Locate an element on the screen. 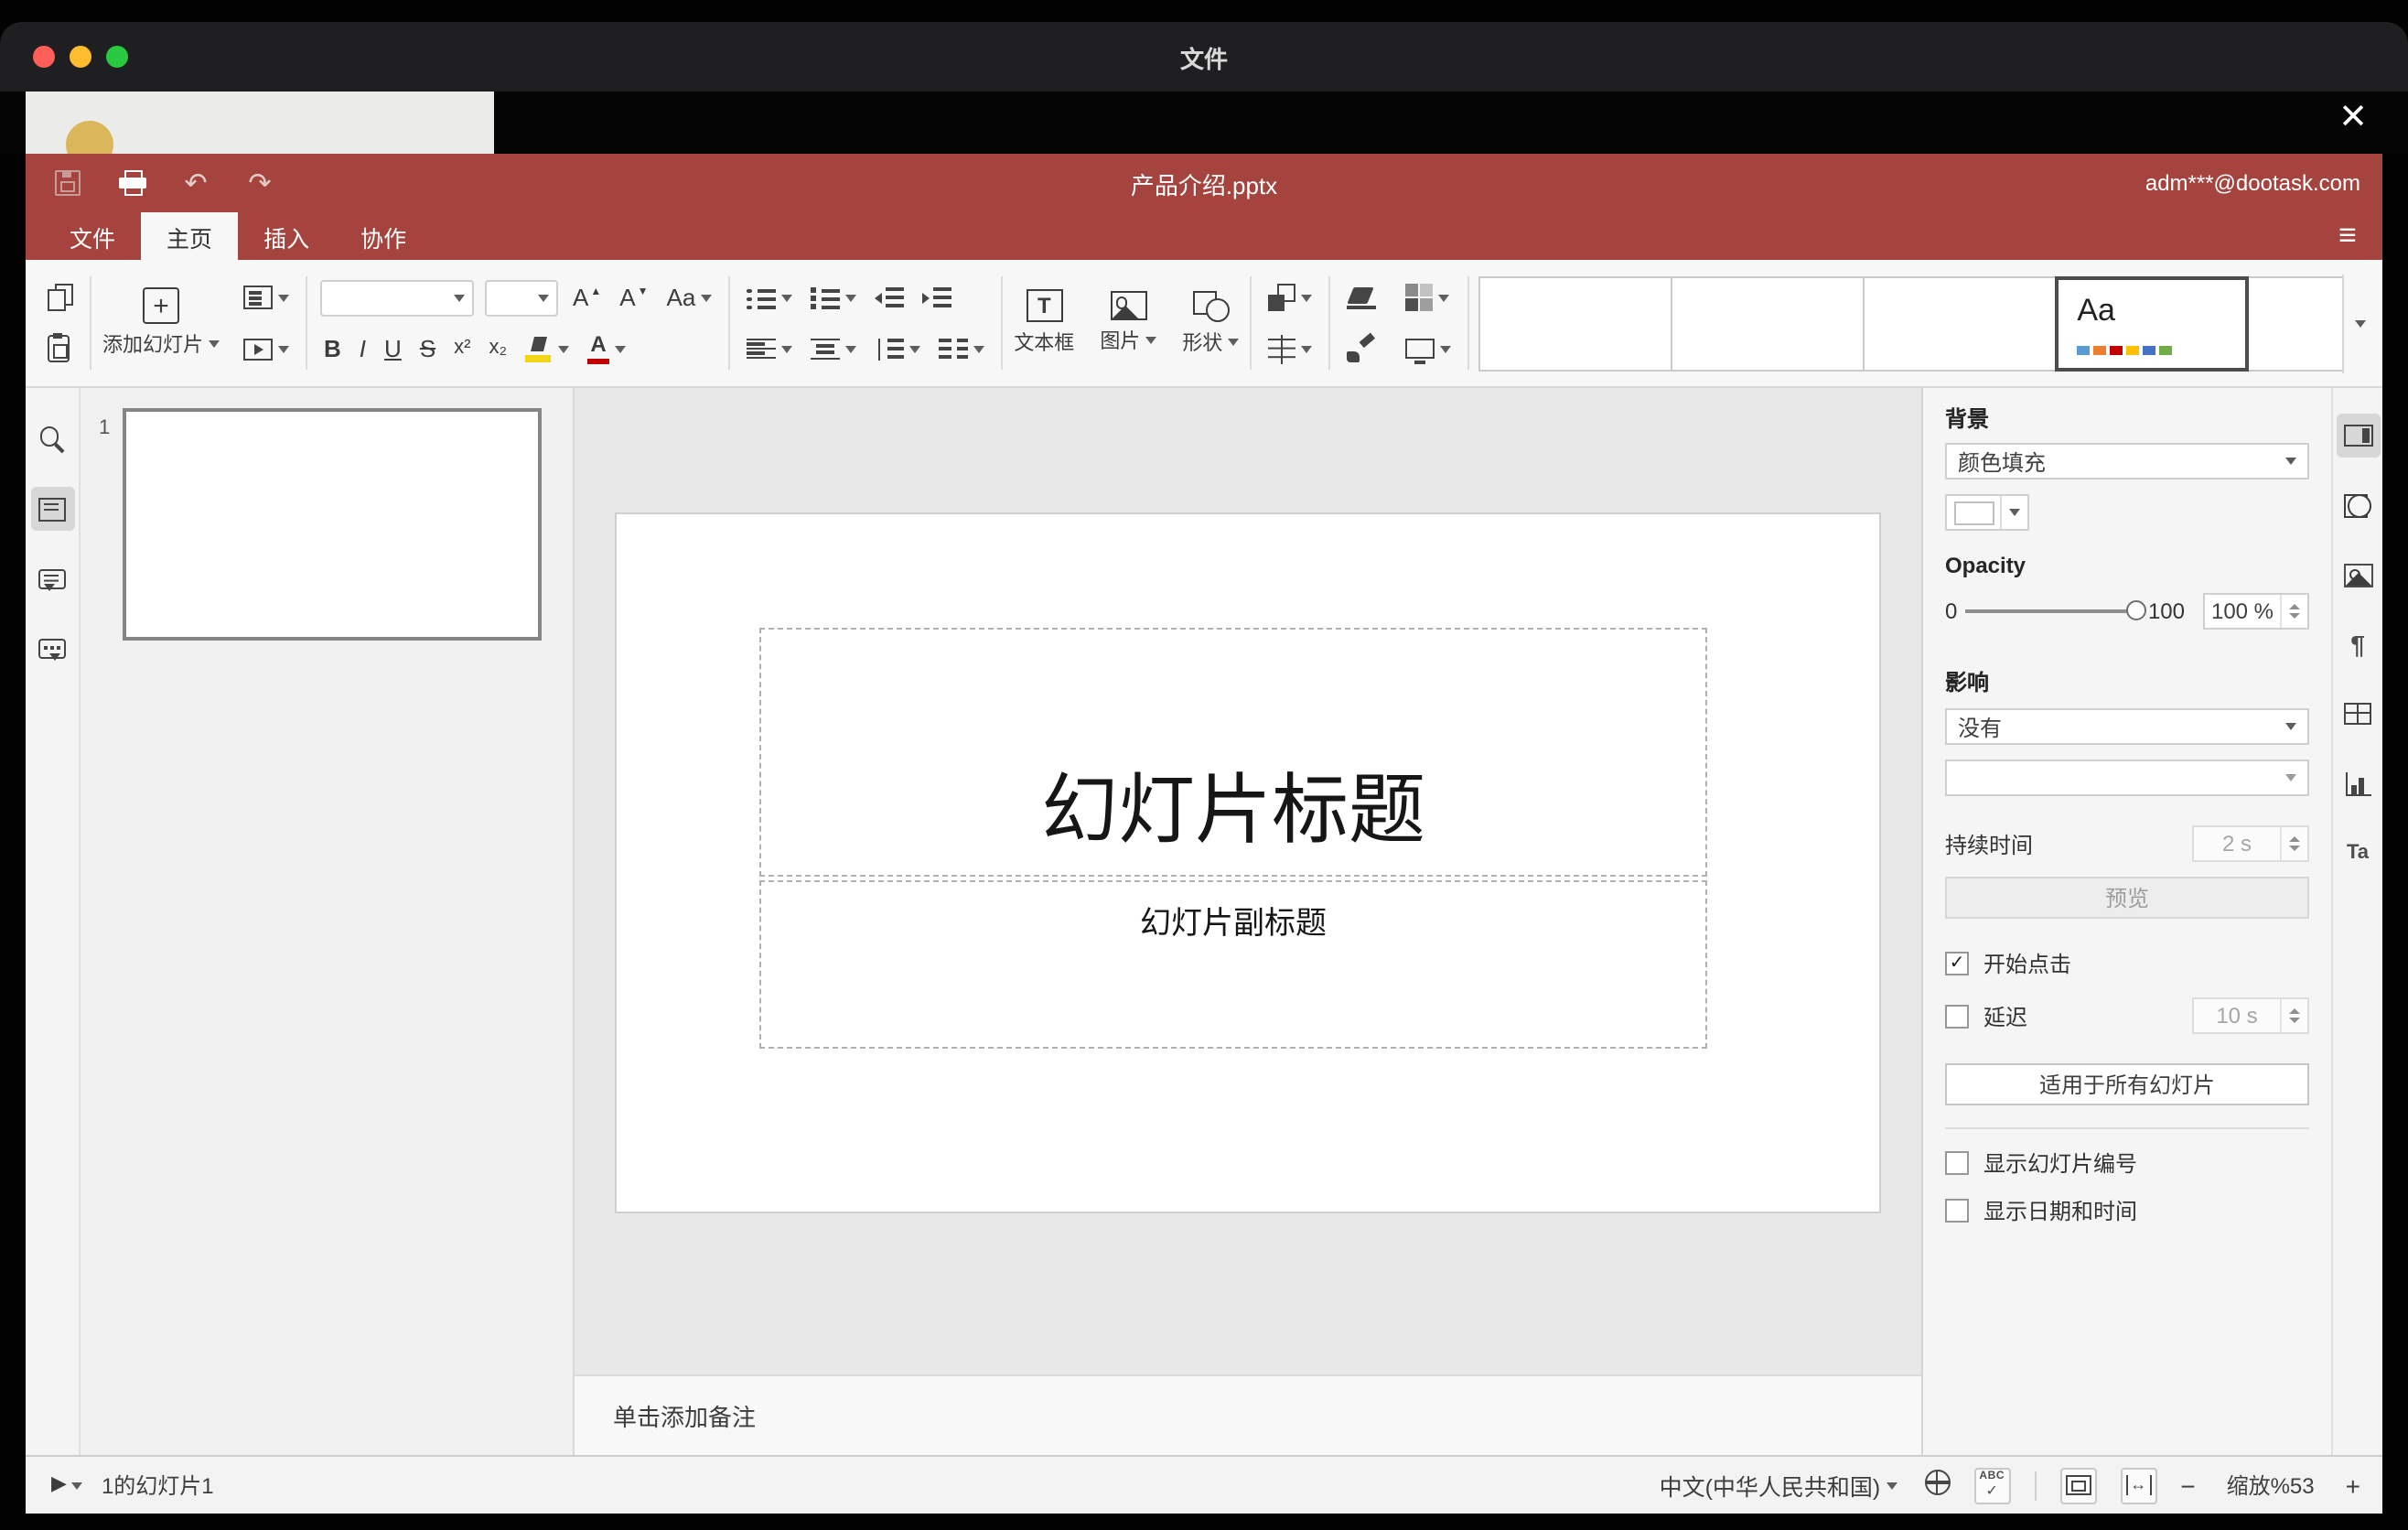 The height and width of the screenshot is (1530, 2408). font-color-button: A is located at coordinates (606, 349).